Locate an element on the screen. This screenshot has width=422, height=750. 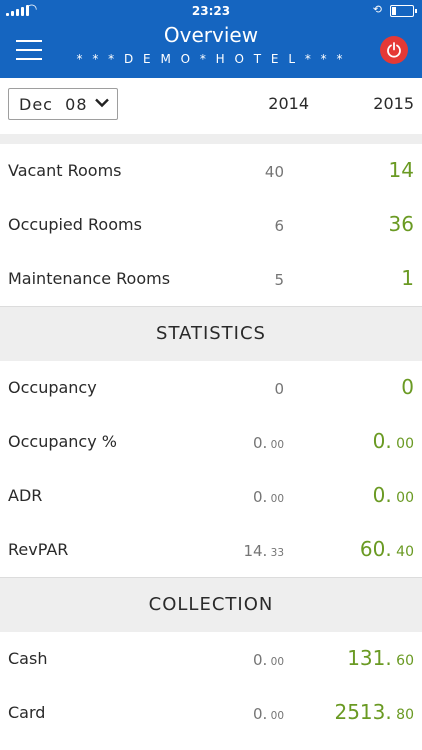
value-year2: 2513. 80 is located at coordinates (374, 712).